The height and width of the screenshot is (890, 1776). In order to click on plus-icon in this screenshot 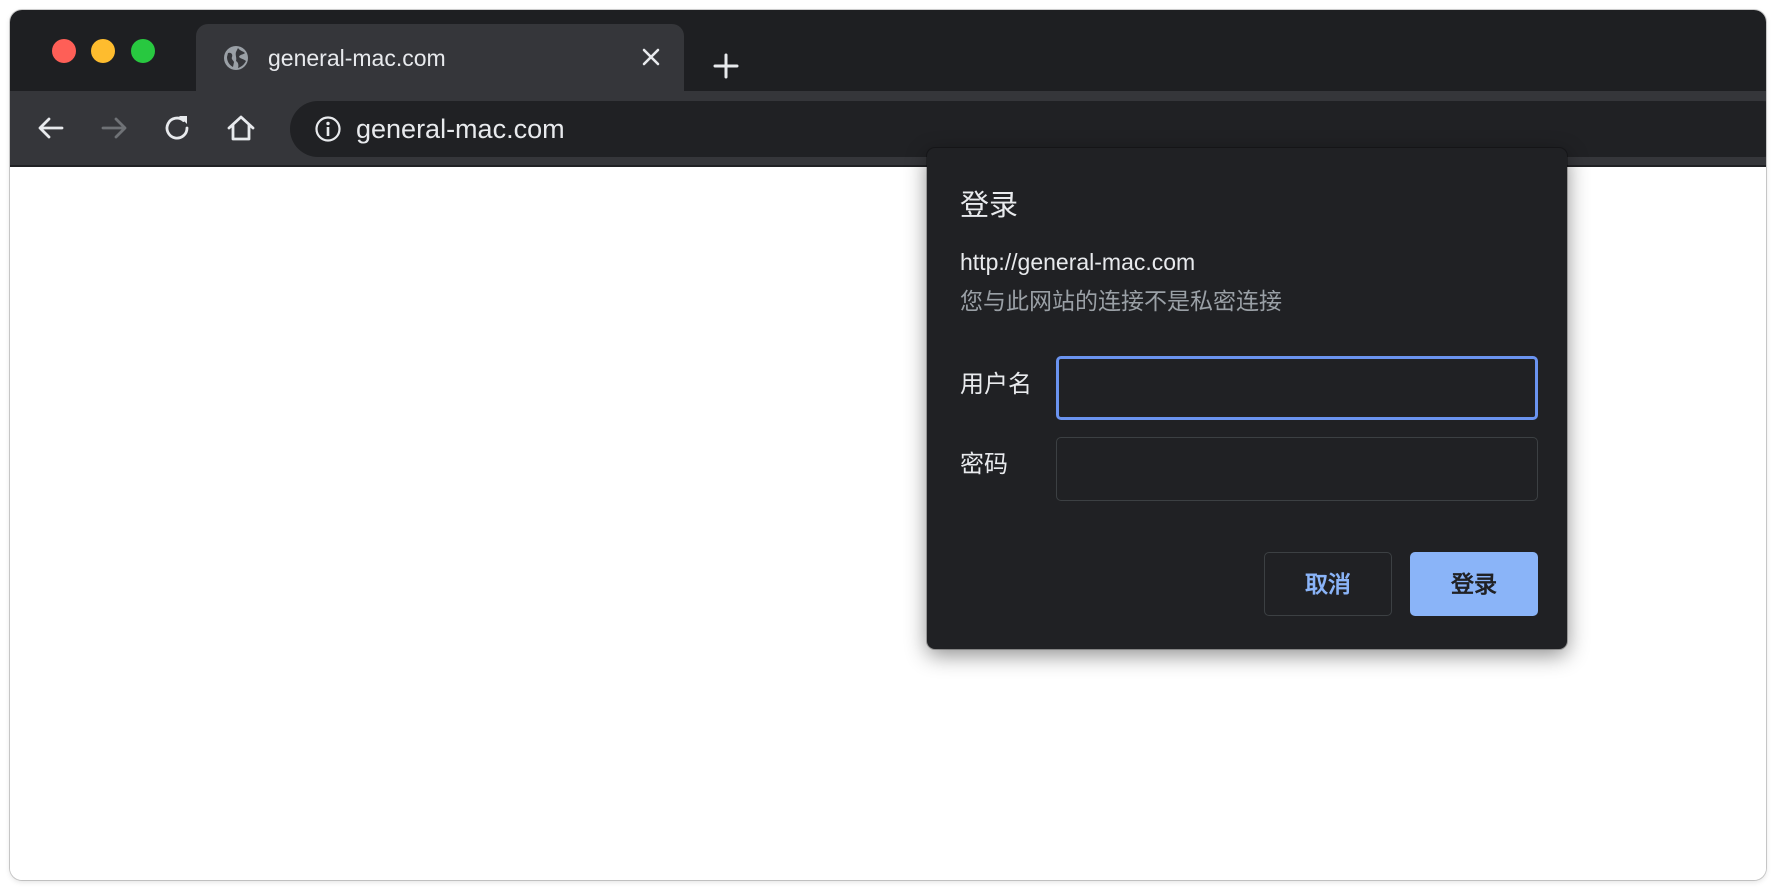, I will do `click(726, 66)`.